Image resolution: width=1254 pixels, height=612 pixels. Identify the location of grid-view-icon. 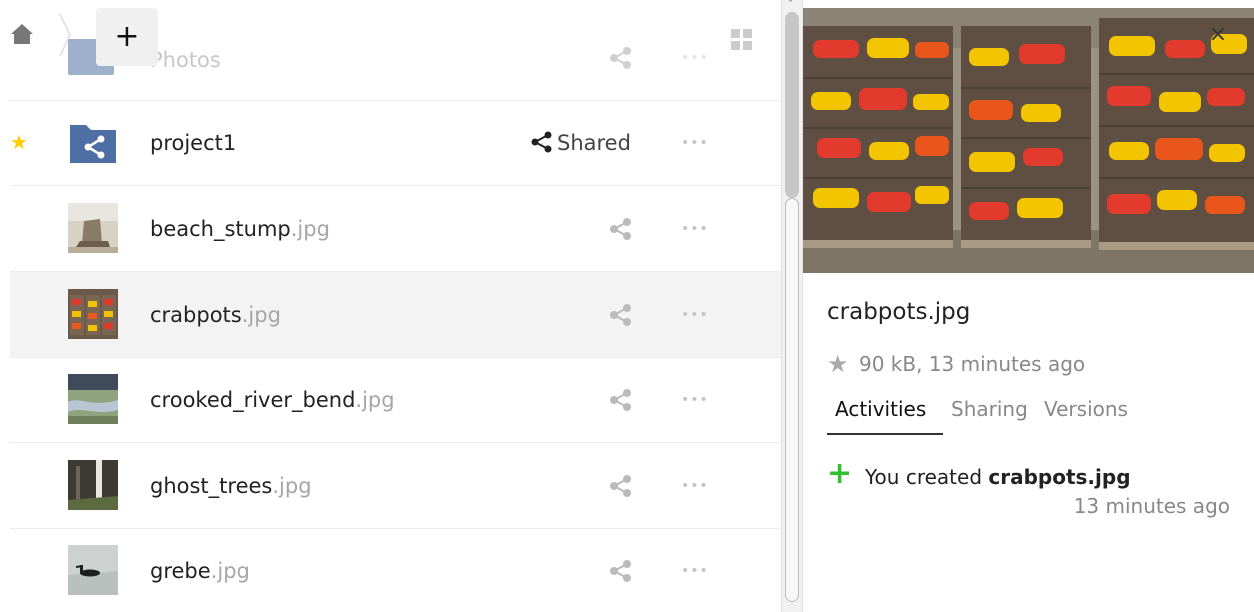
(742, 40).